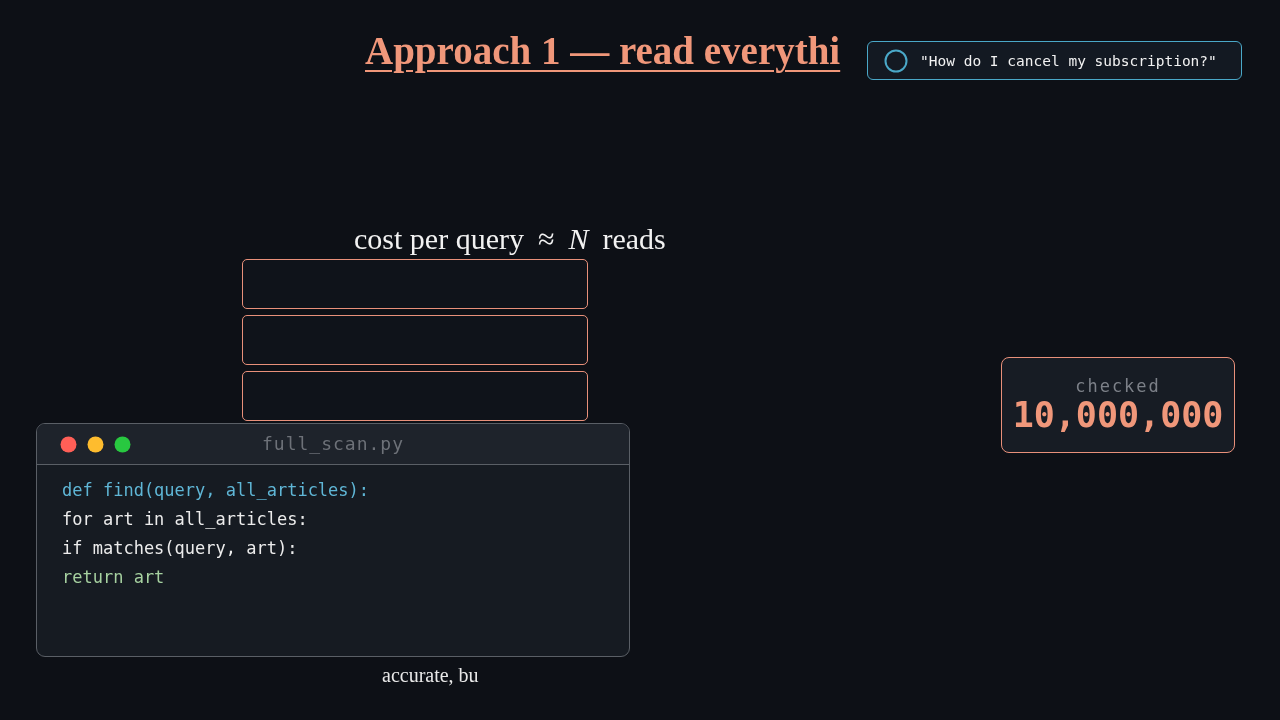  I want to click on approx-symbol: ≈, so click(546, 239).